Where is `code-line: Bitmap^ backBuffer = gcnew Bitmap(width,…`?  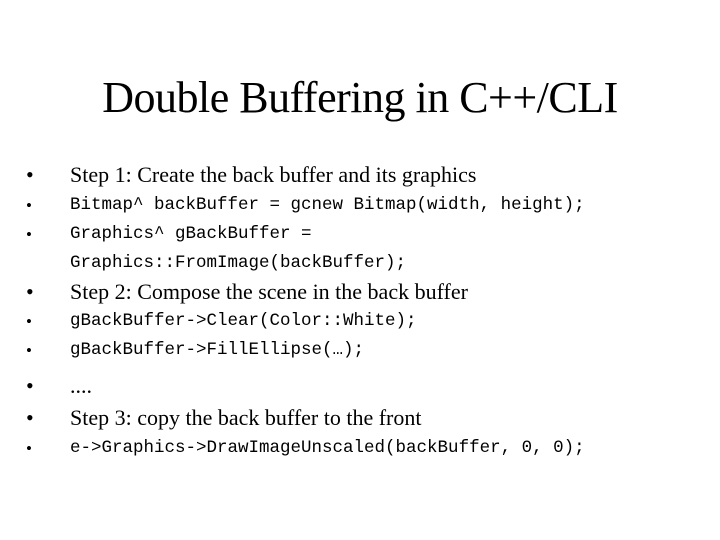
code-line: Bitmap^ backBuffer = gcnew Bitmap(width,… is located at coordinates (327, 205).